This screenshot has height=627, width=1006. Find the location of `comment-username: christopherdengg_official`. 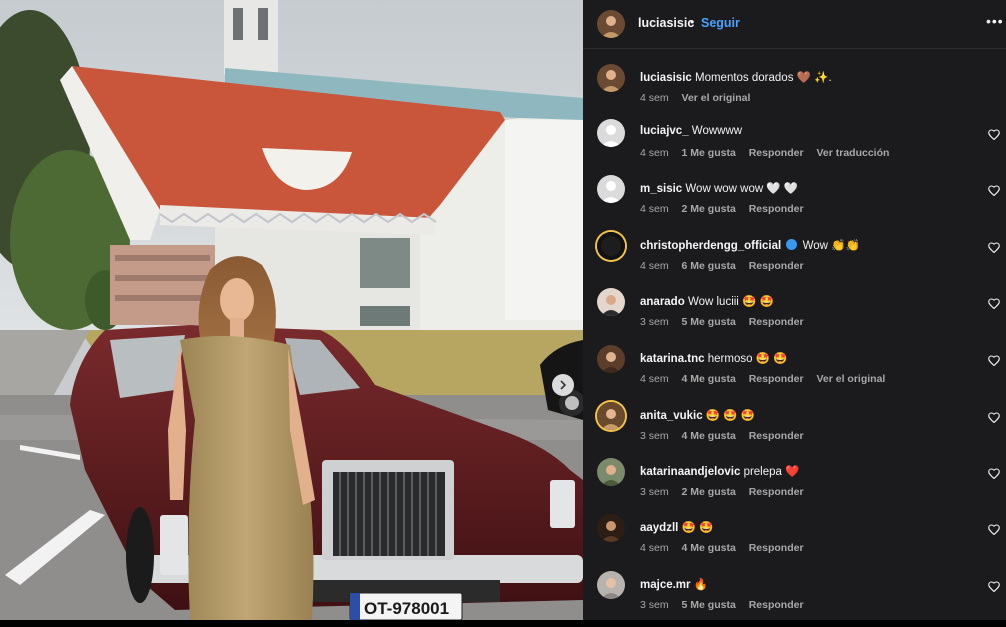

comment-username: christopherdengg_official is located at coordinates (710, 246).